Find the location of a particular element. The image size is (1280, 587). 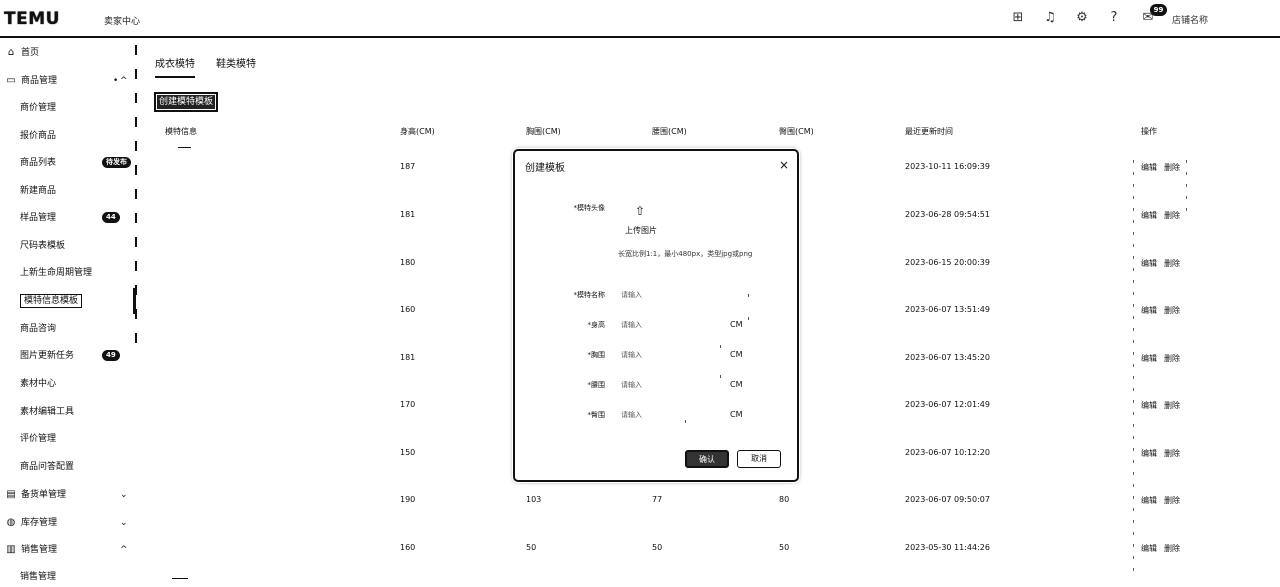

apps-icon: ⊞ is located at coordinates (1018, 18).